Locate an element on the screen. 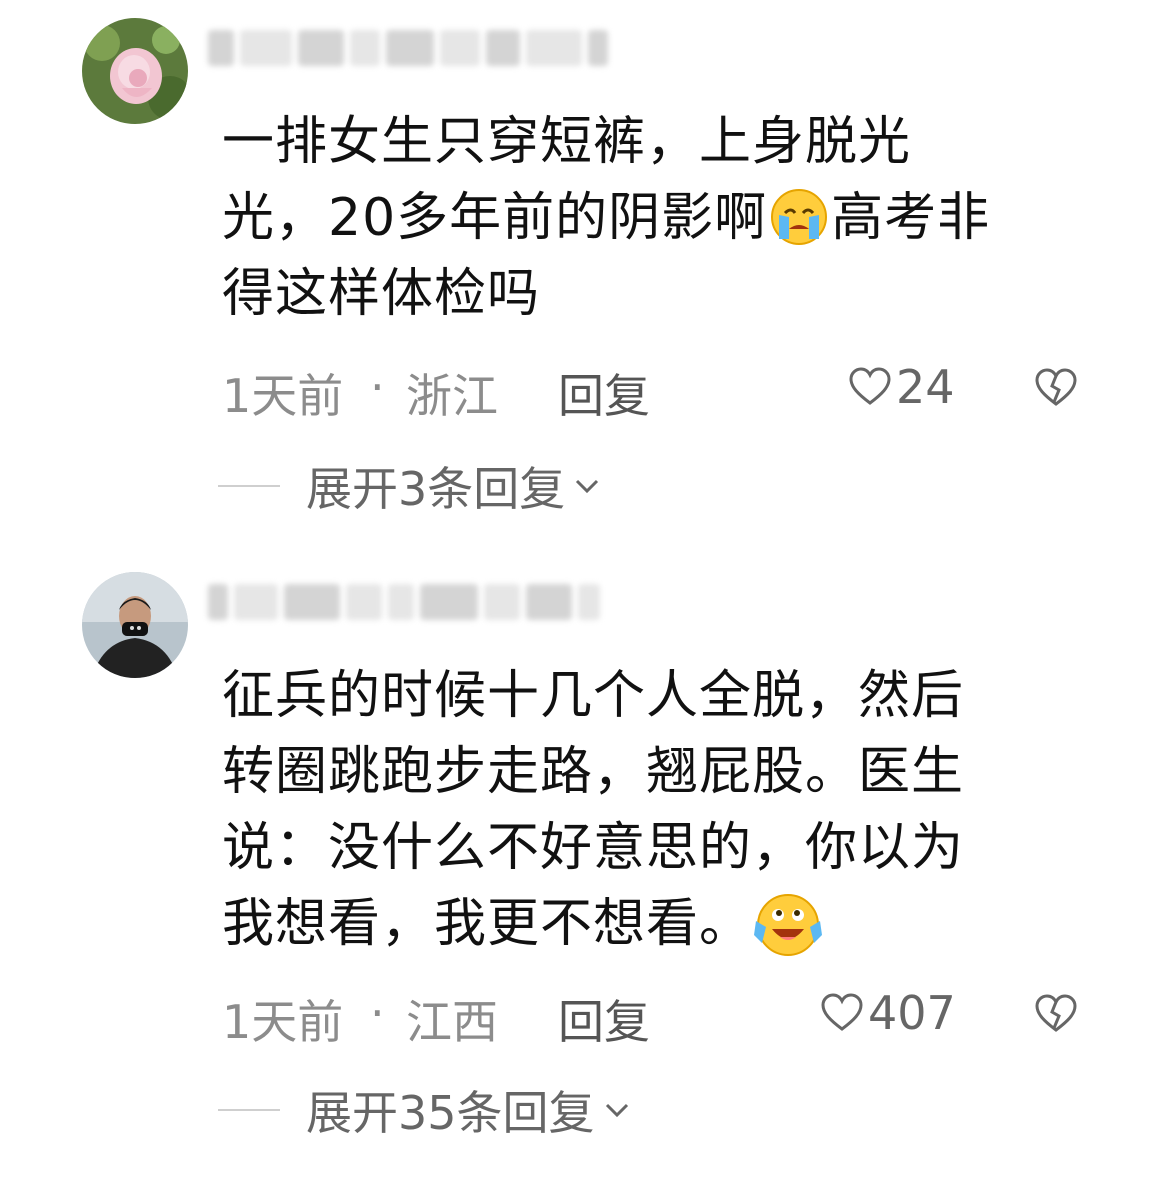  comment-line-part: 光，20多年前的阴影啊 is located at coordinates (495, 218).